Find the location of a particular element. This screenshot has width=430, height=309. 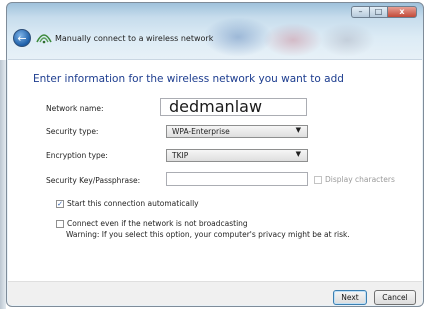

minimize-button: – is located at coordinates (360, 12).